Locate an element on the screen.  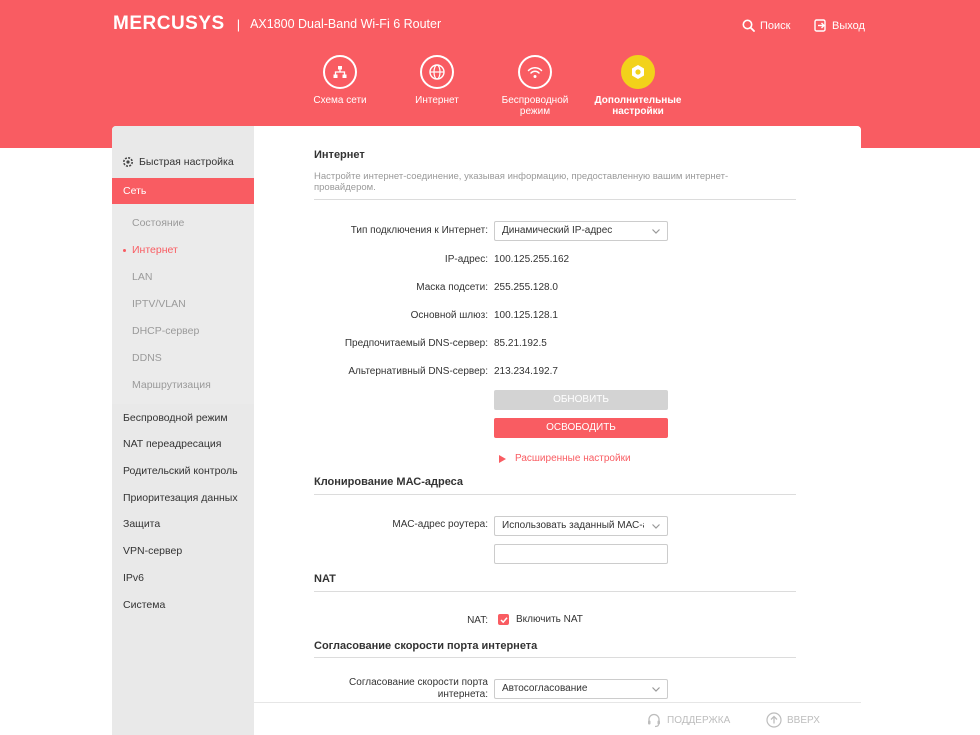
sidebar-subitem-status: Состояние is located at coordinates (158, 223).